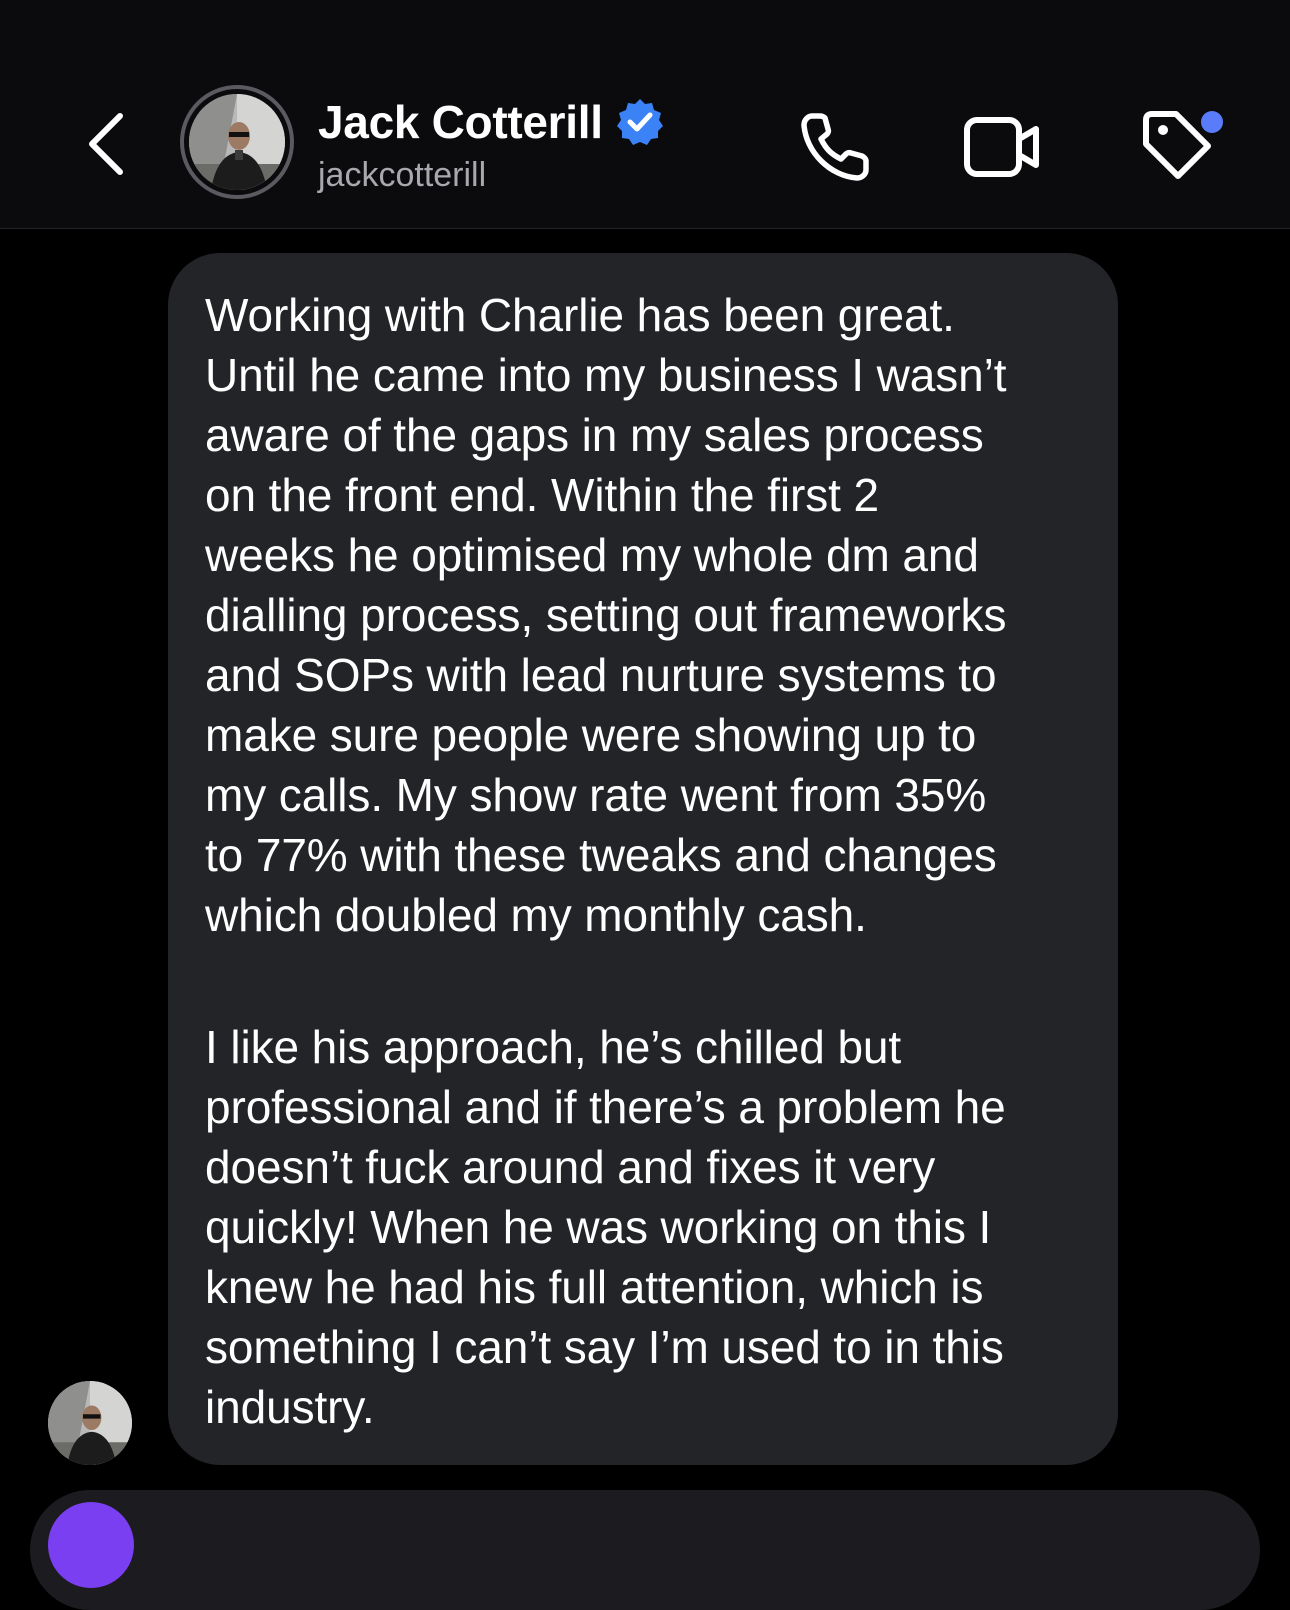  I want to click on video-call-button, so click(1003, 147).